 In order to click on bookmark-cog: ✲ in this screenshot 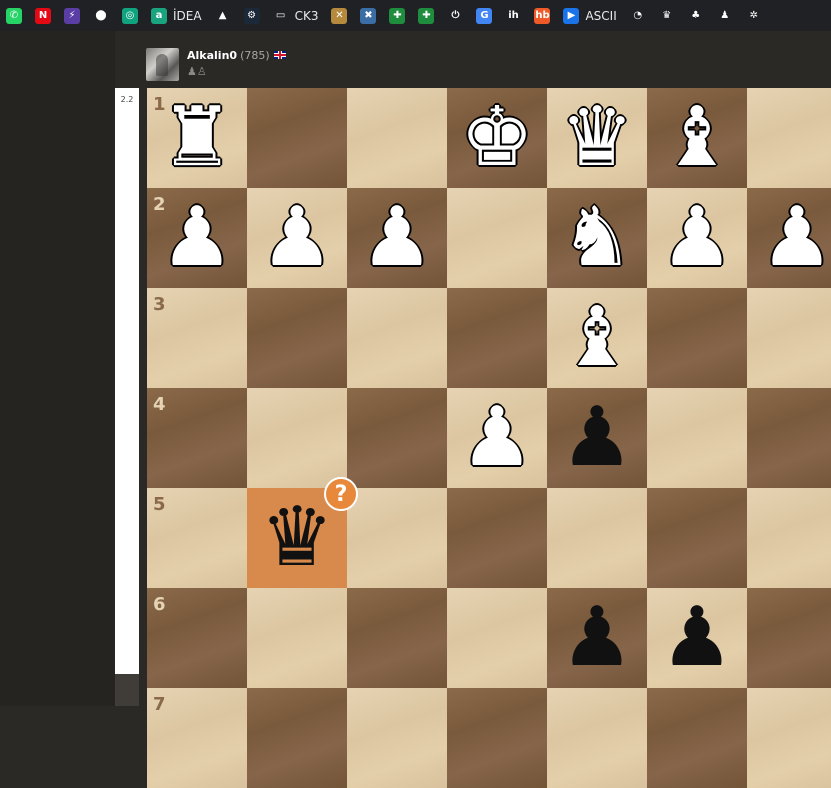, I will do `click(754, 15)`.